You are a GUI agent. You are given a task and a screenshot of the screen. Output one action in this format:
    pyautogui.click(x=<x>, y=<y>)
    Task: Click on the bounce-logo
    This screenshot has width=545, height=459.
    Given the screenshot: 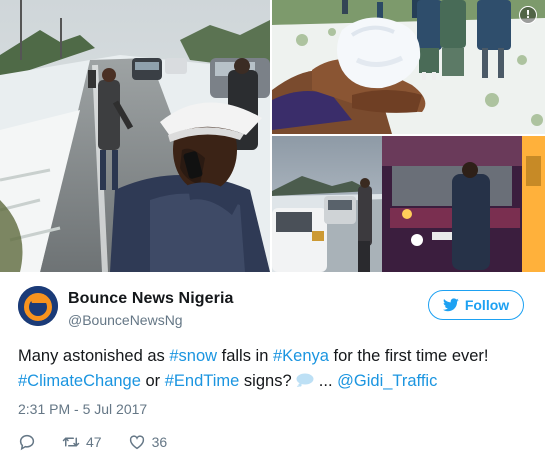 What is the action you would take?
    pyautogui.click(x=38, y=306)
    